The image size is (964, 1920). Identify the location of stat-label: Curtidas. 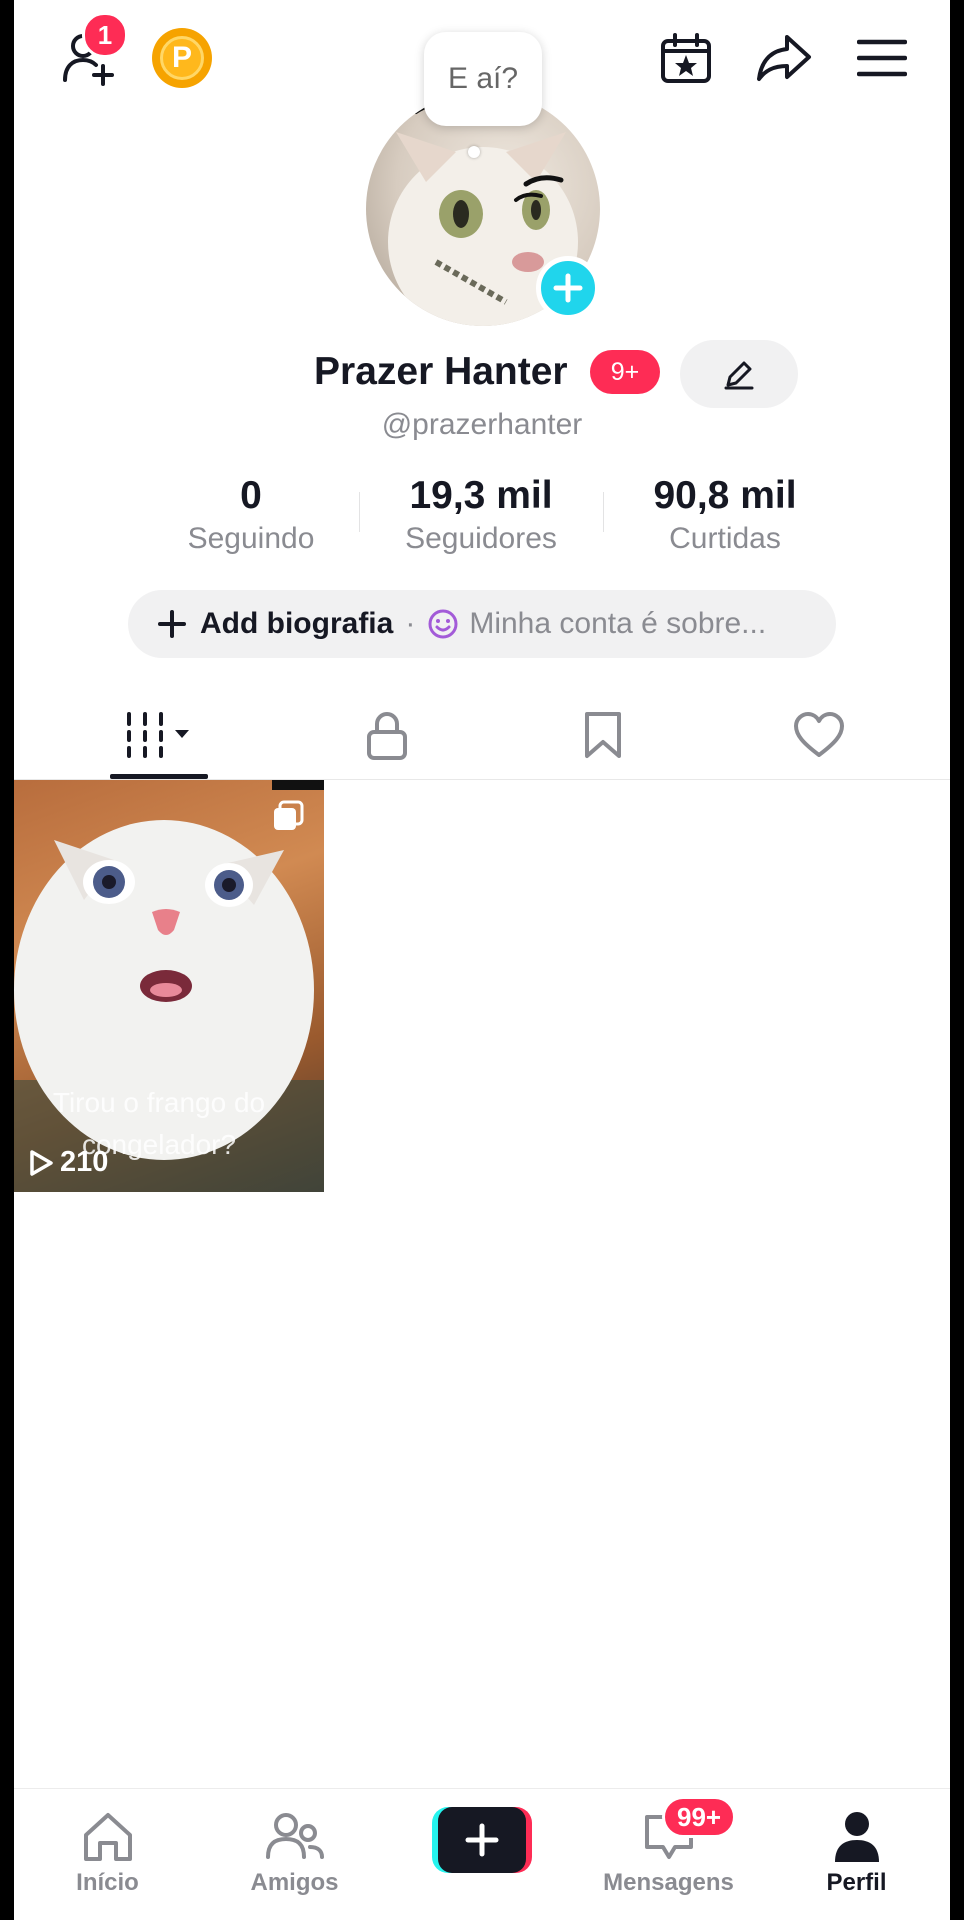
(725, 538).